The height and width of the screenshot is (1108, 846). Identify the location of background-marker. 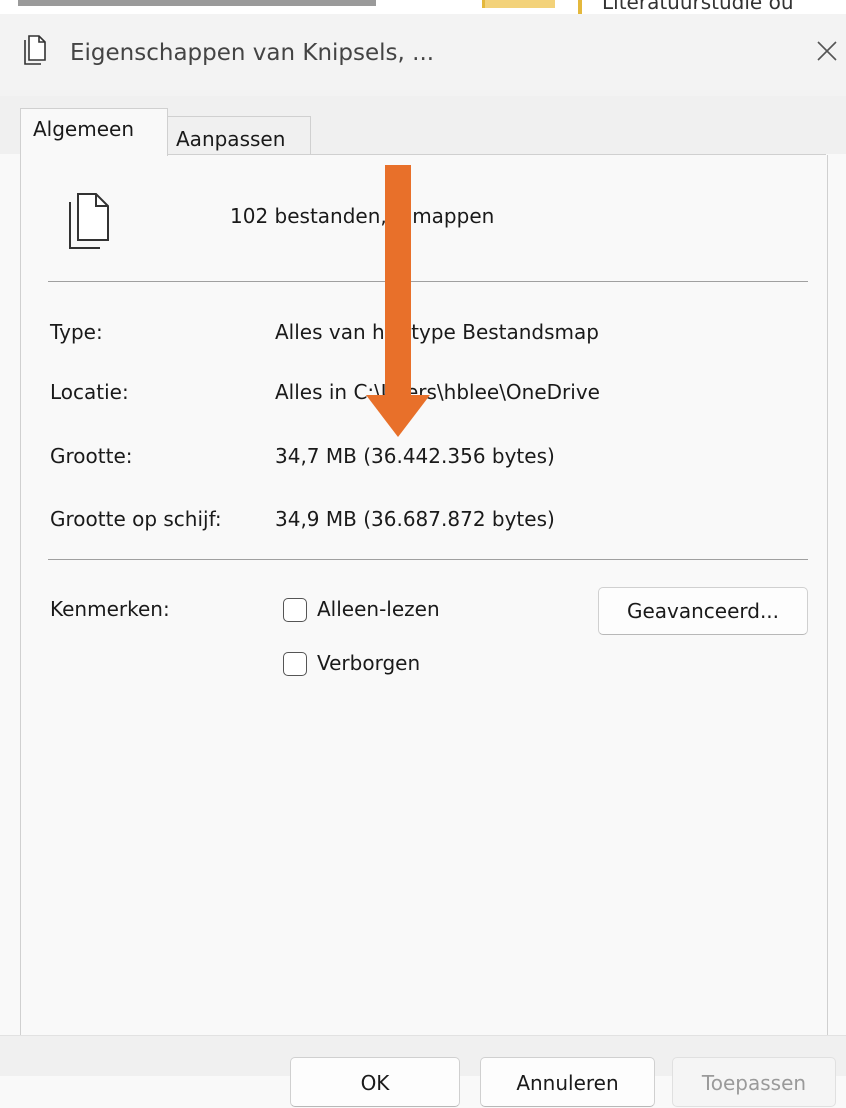
(580, 7).